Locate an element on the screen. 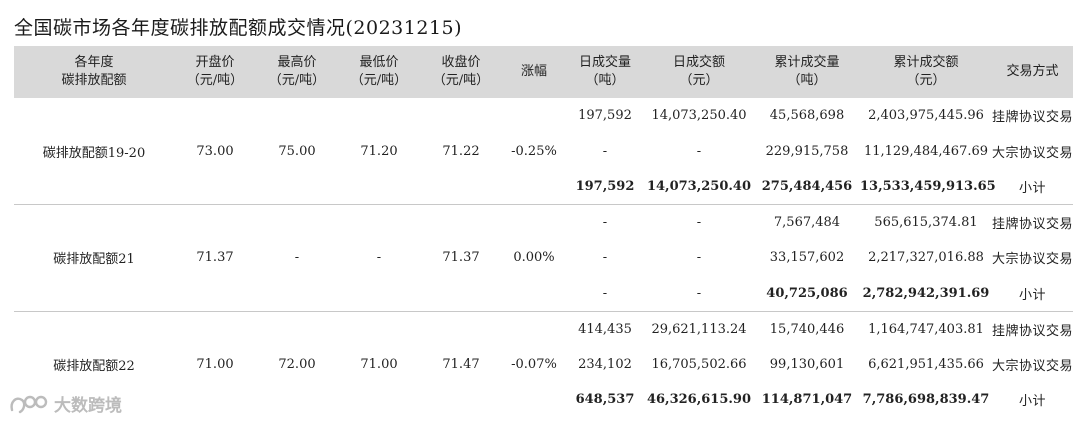 Image resolution: width=1080 pixels, height=425 pixels. header-trade-method: 交易方式 is located at coordinates (1032, 71).